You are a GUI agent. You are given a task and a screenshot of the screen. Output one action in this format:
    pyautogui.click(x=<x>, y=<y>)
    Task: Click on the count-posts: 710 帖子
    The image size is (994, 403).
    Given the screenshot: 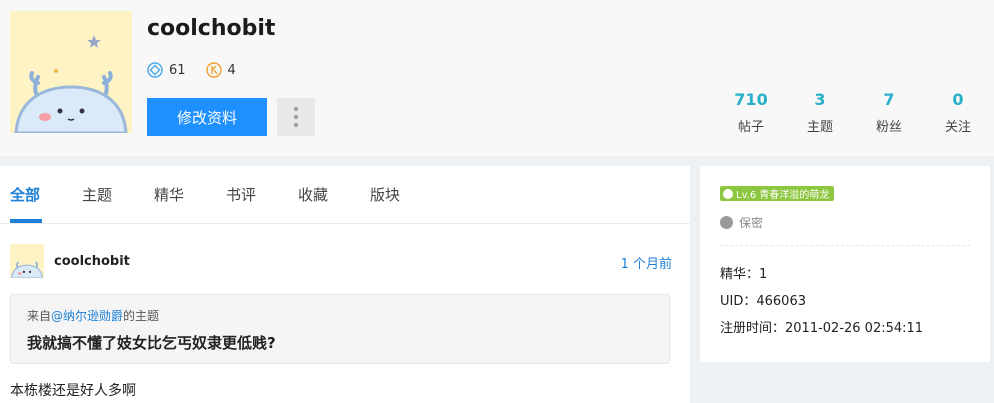 What is the action you would take?
    pyautogui.click(x=751, y=112)
    